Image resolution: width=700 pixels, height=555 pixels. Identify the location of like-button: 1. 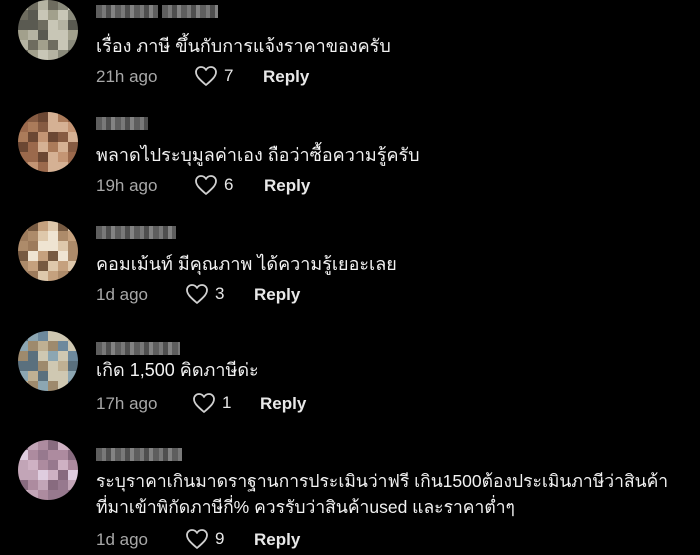
(211, 403).